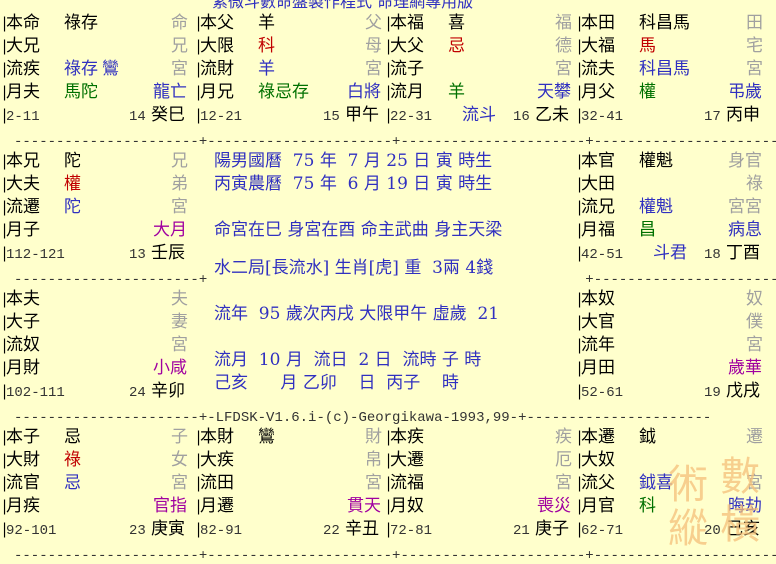  I want to click on palace-right-tag: 天攀, so click(554, 92).